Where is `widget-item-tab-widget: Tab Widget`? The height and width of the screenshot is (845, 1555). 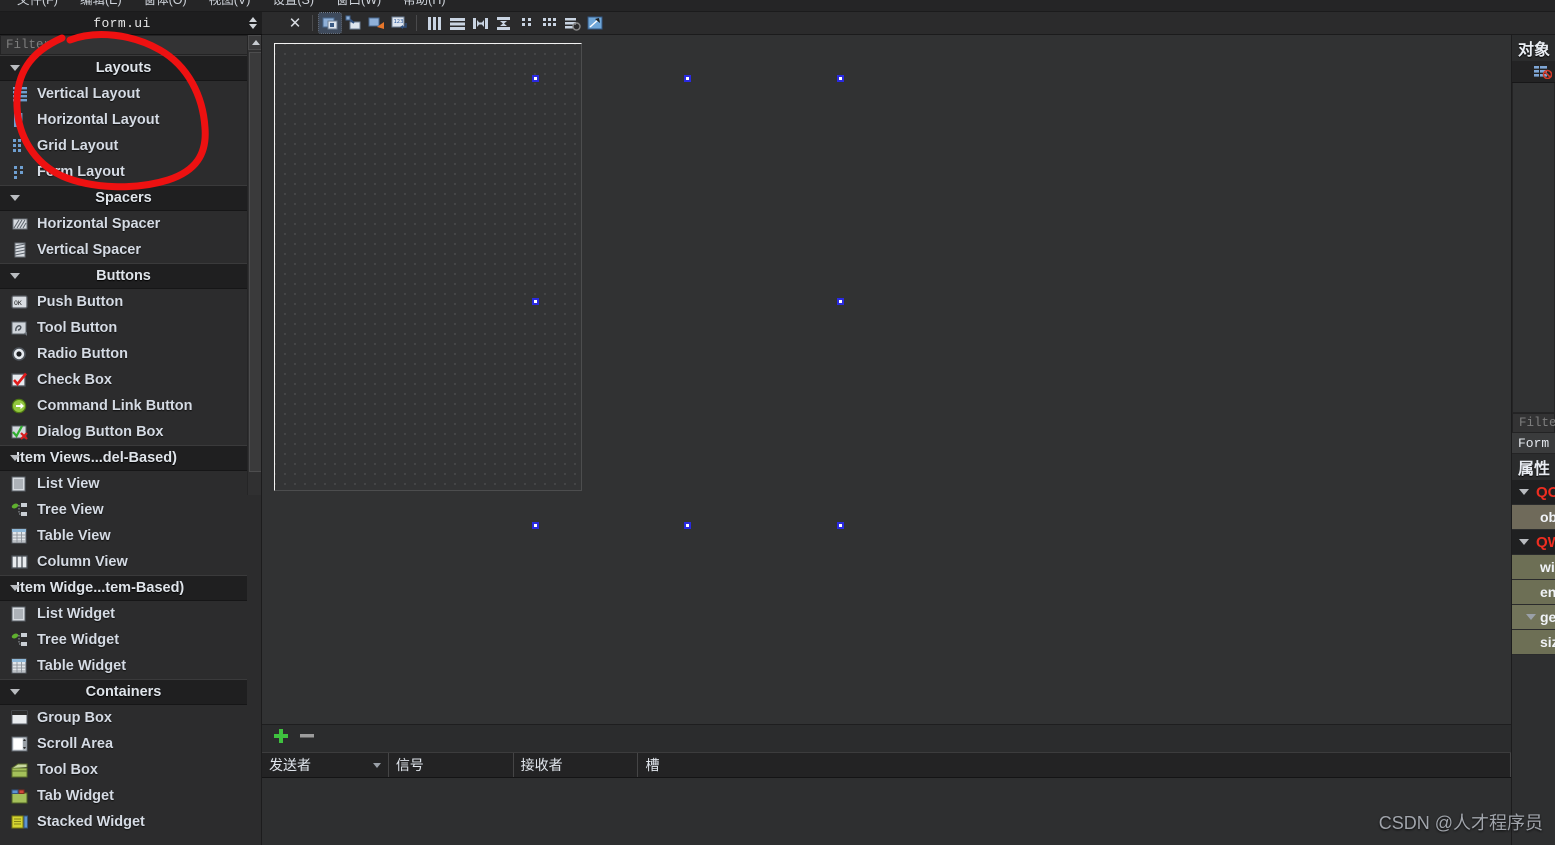
widget-item-tab-widget: Tab Widget is located at coordinates (123, 796).